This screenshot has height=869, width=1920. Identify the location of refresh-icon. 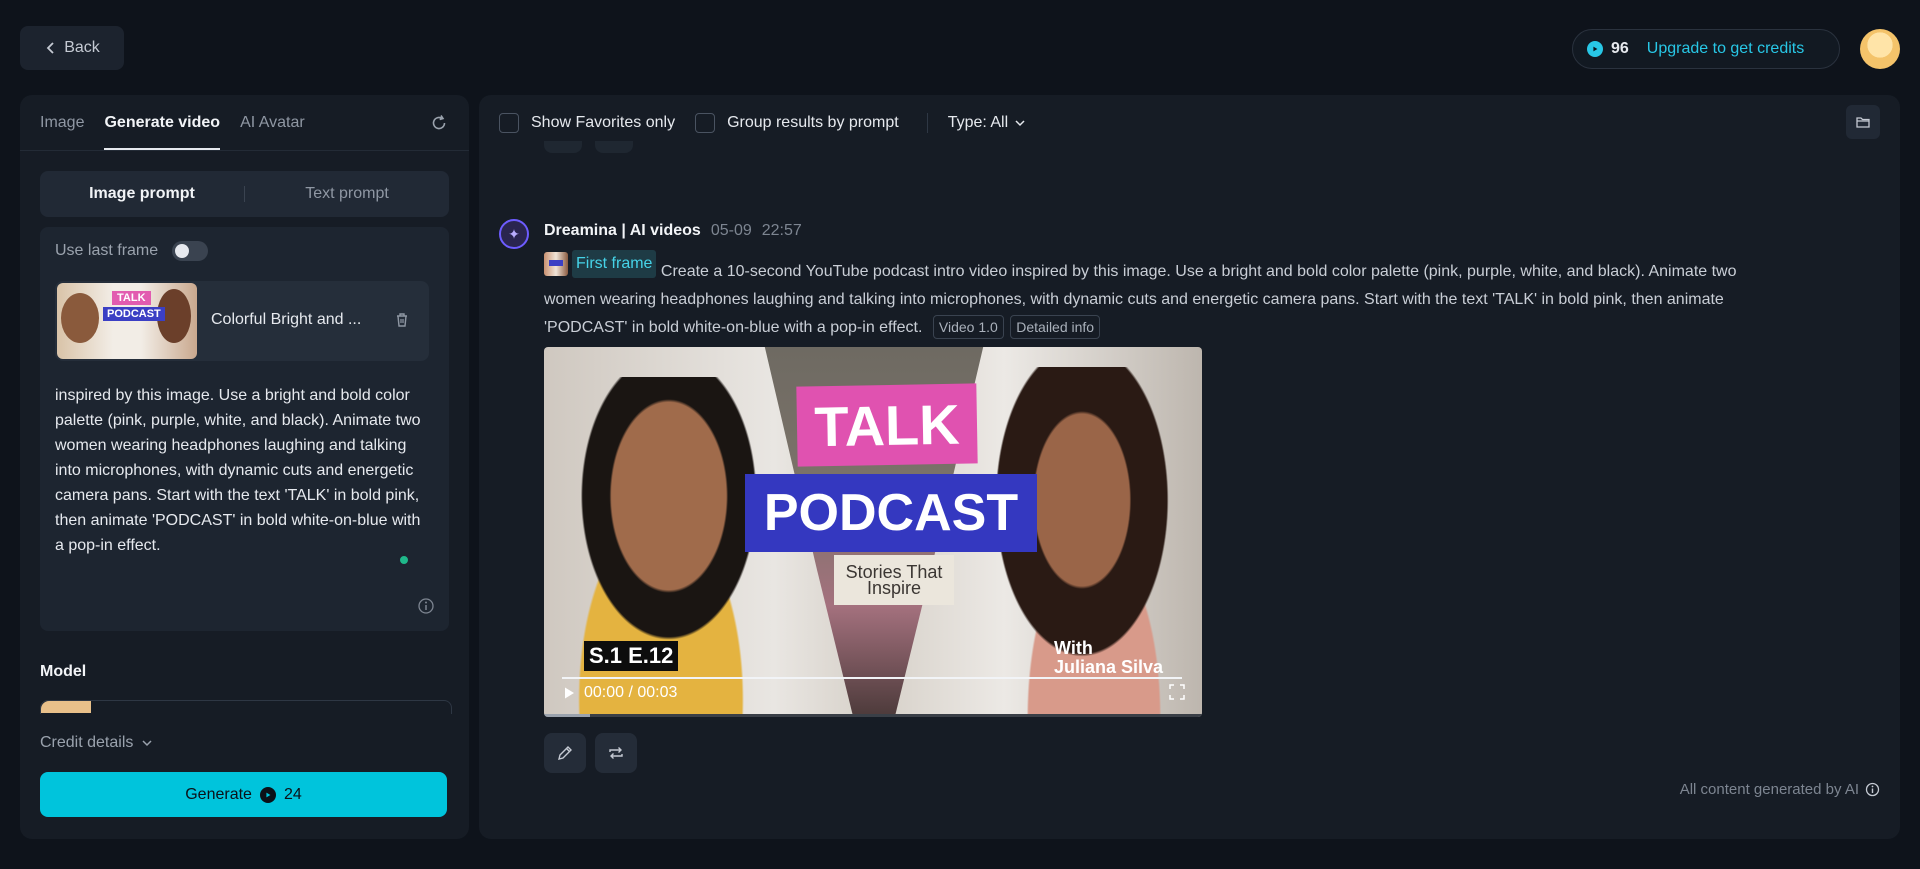
(439, 123).